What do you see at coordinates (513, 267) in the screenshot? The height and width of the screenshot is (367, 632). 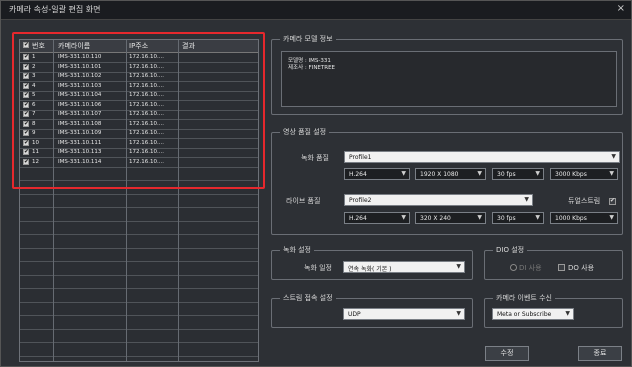 I see `di-use-checkbox` at bounding box center [513, 267].